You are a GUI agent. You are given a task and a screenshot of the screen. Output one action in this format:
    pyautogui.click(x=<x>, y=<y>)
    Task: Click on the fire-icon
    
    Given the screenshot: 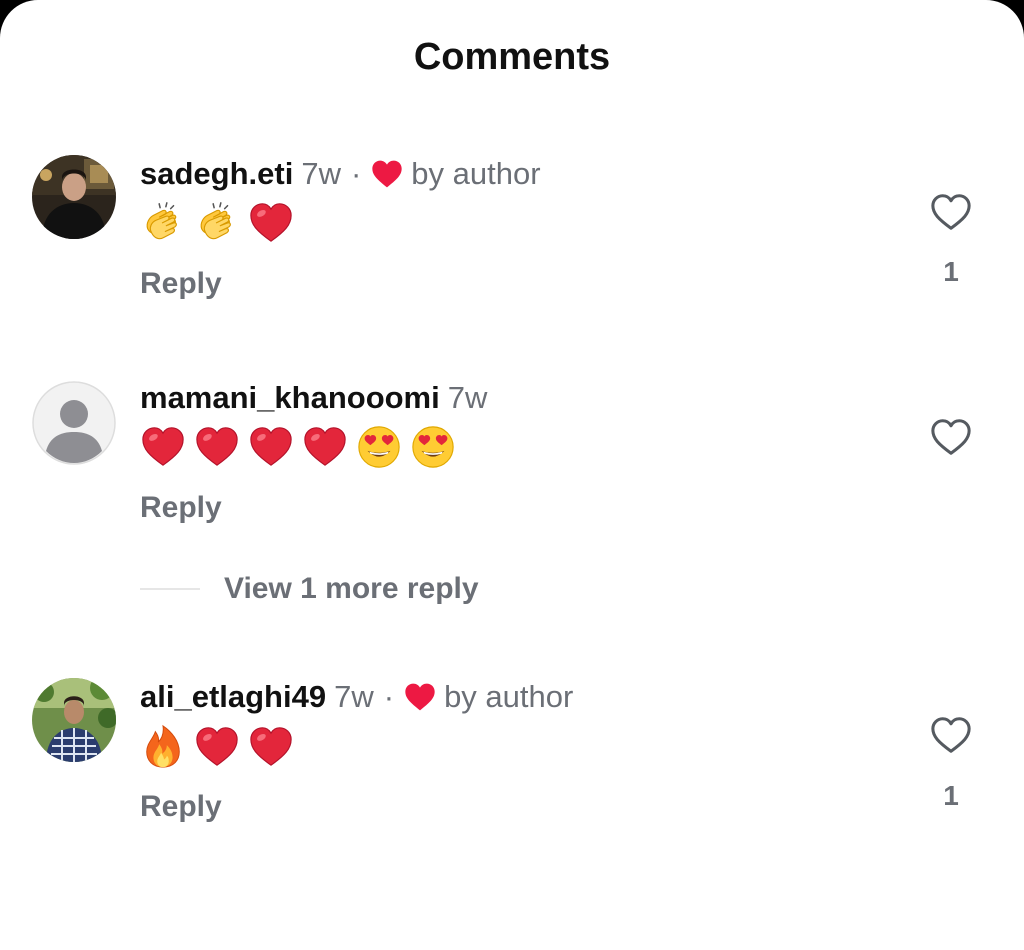 What is the action you would take?
    pyautogui.click(x=163, y=747)
    